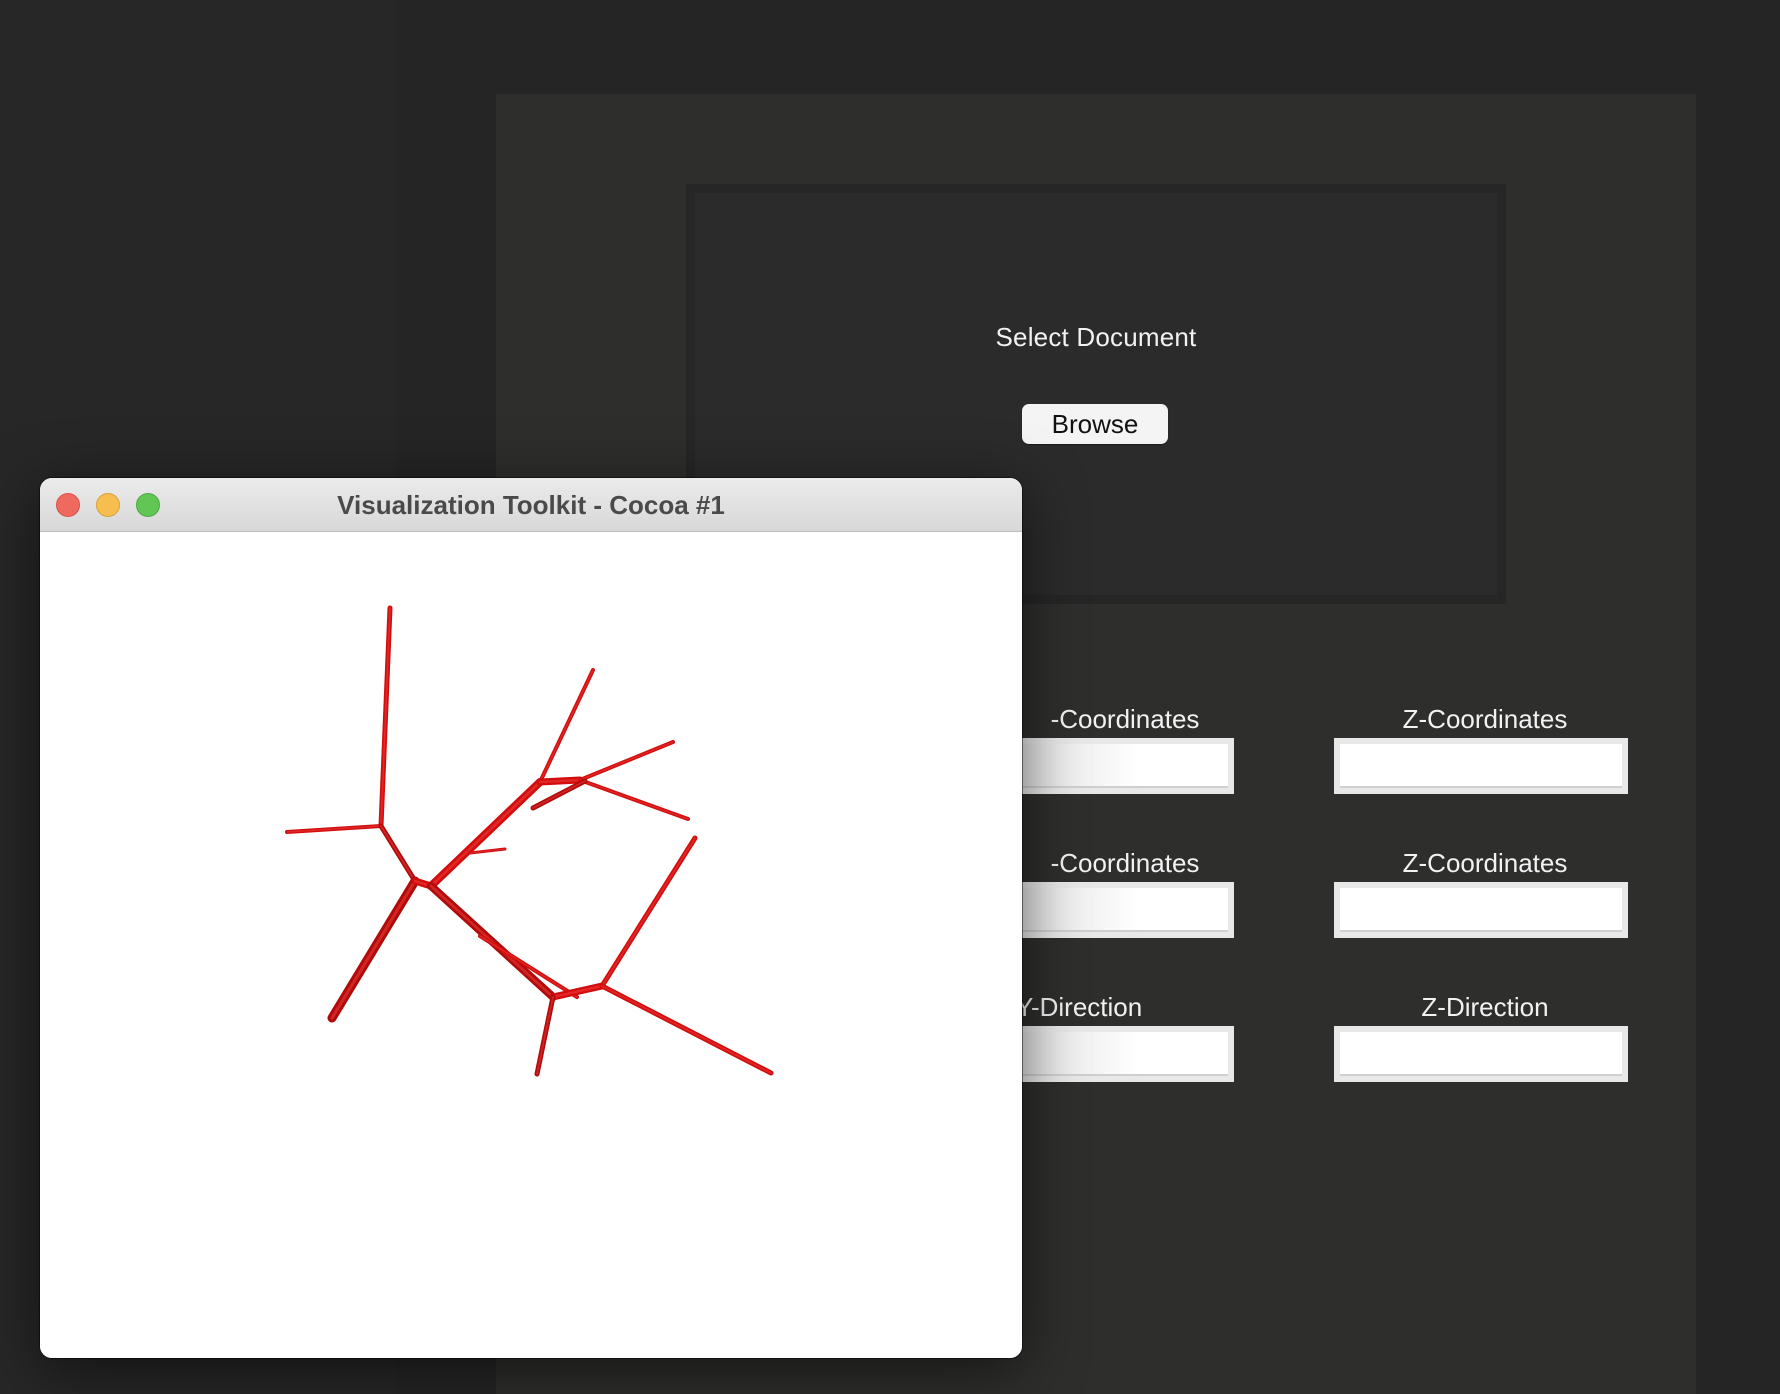 Image resolution: width=1780 pixels, height=1394 pixels. What do you see at coordinates (1125, 719) in the screenshot?
I see `x-coordinates-label: -Coordinates` at bounding box center [1125, 719].